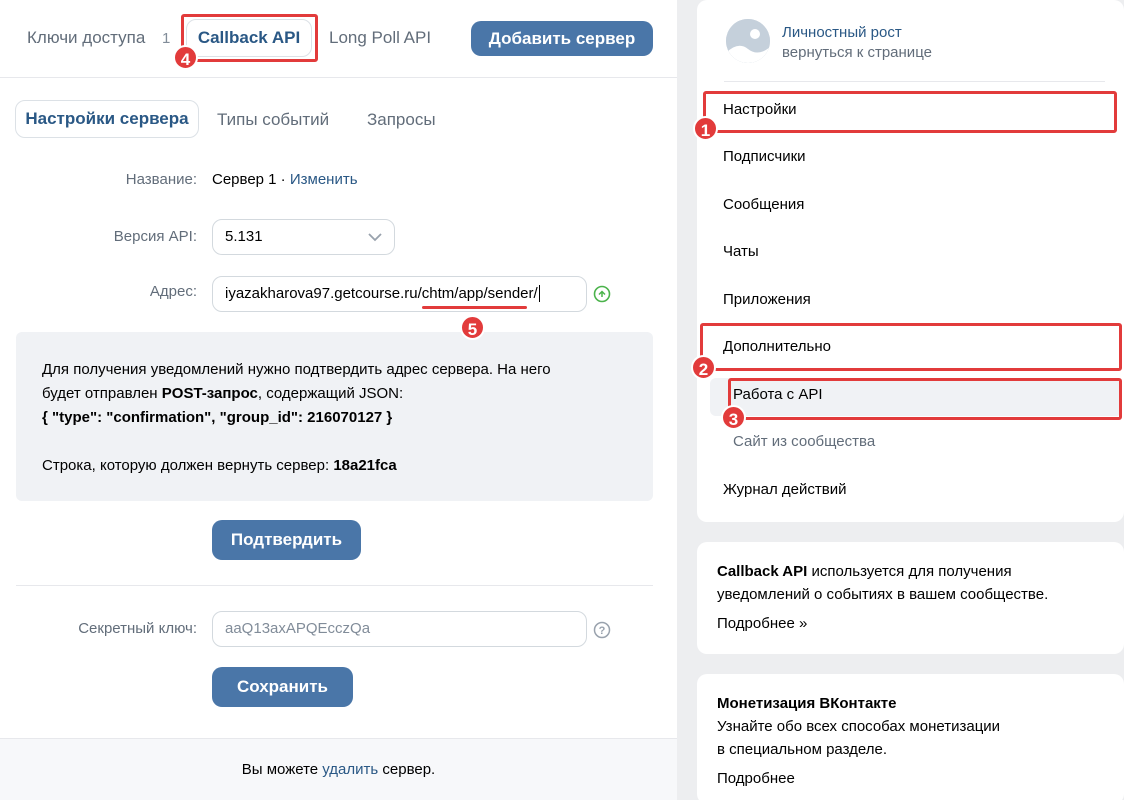 This screenshot has width=1124, height=800. I want to click on tab-access-keys-count: 1, so click(166, 38).